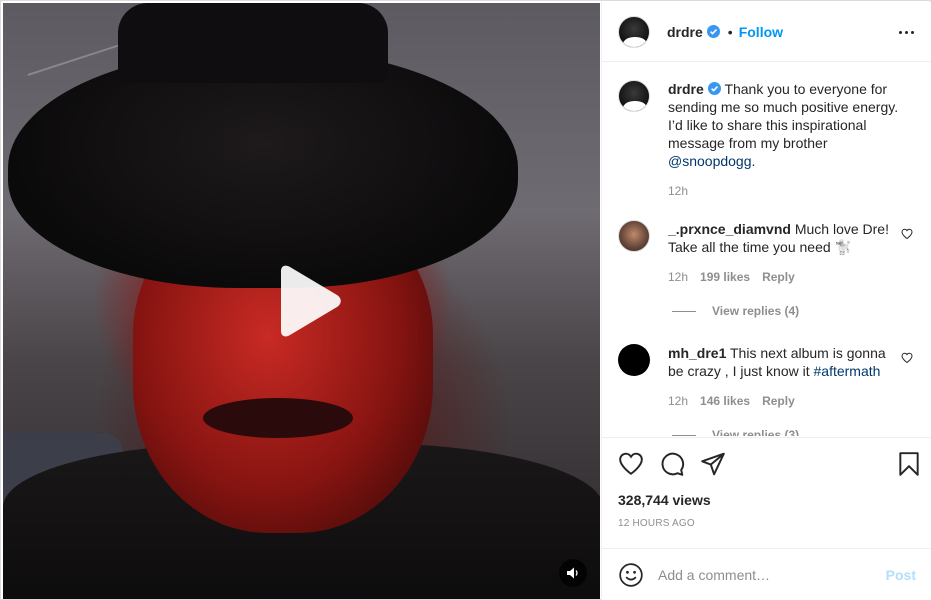 Image resolution: width=931 pixels, height=600 pixels. What do you see at coordinates (573, 573) in the screenshot?
I see `volume-icon` at bounding box center [573, 573].